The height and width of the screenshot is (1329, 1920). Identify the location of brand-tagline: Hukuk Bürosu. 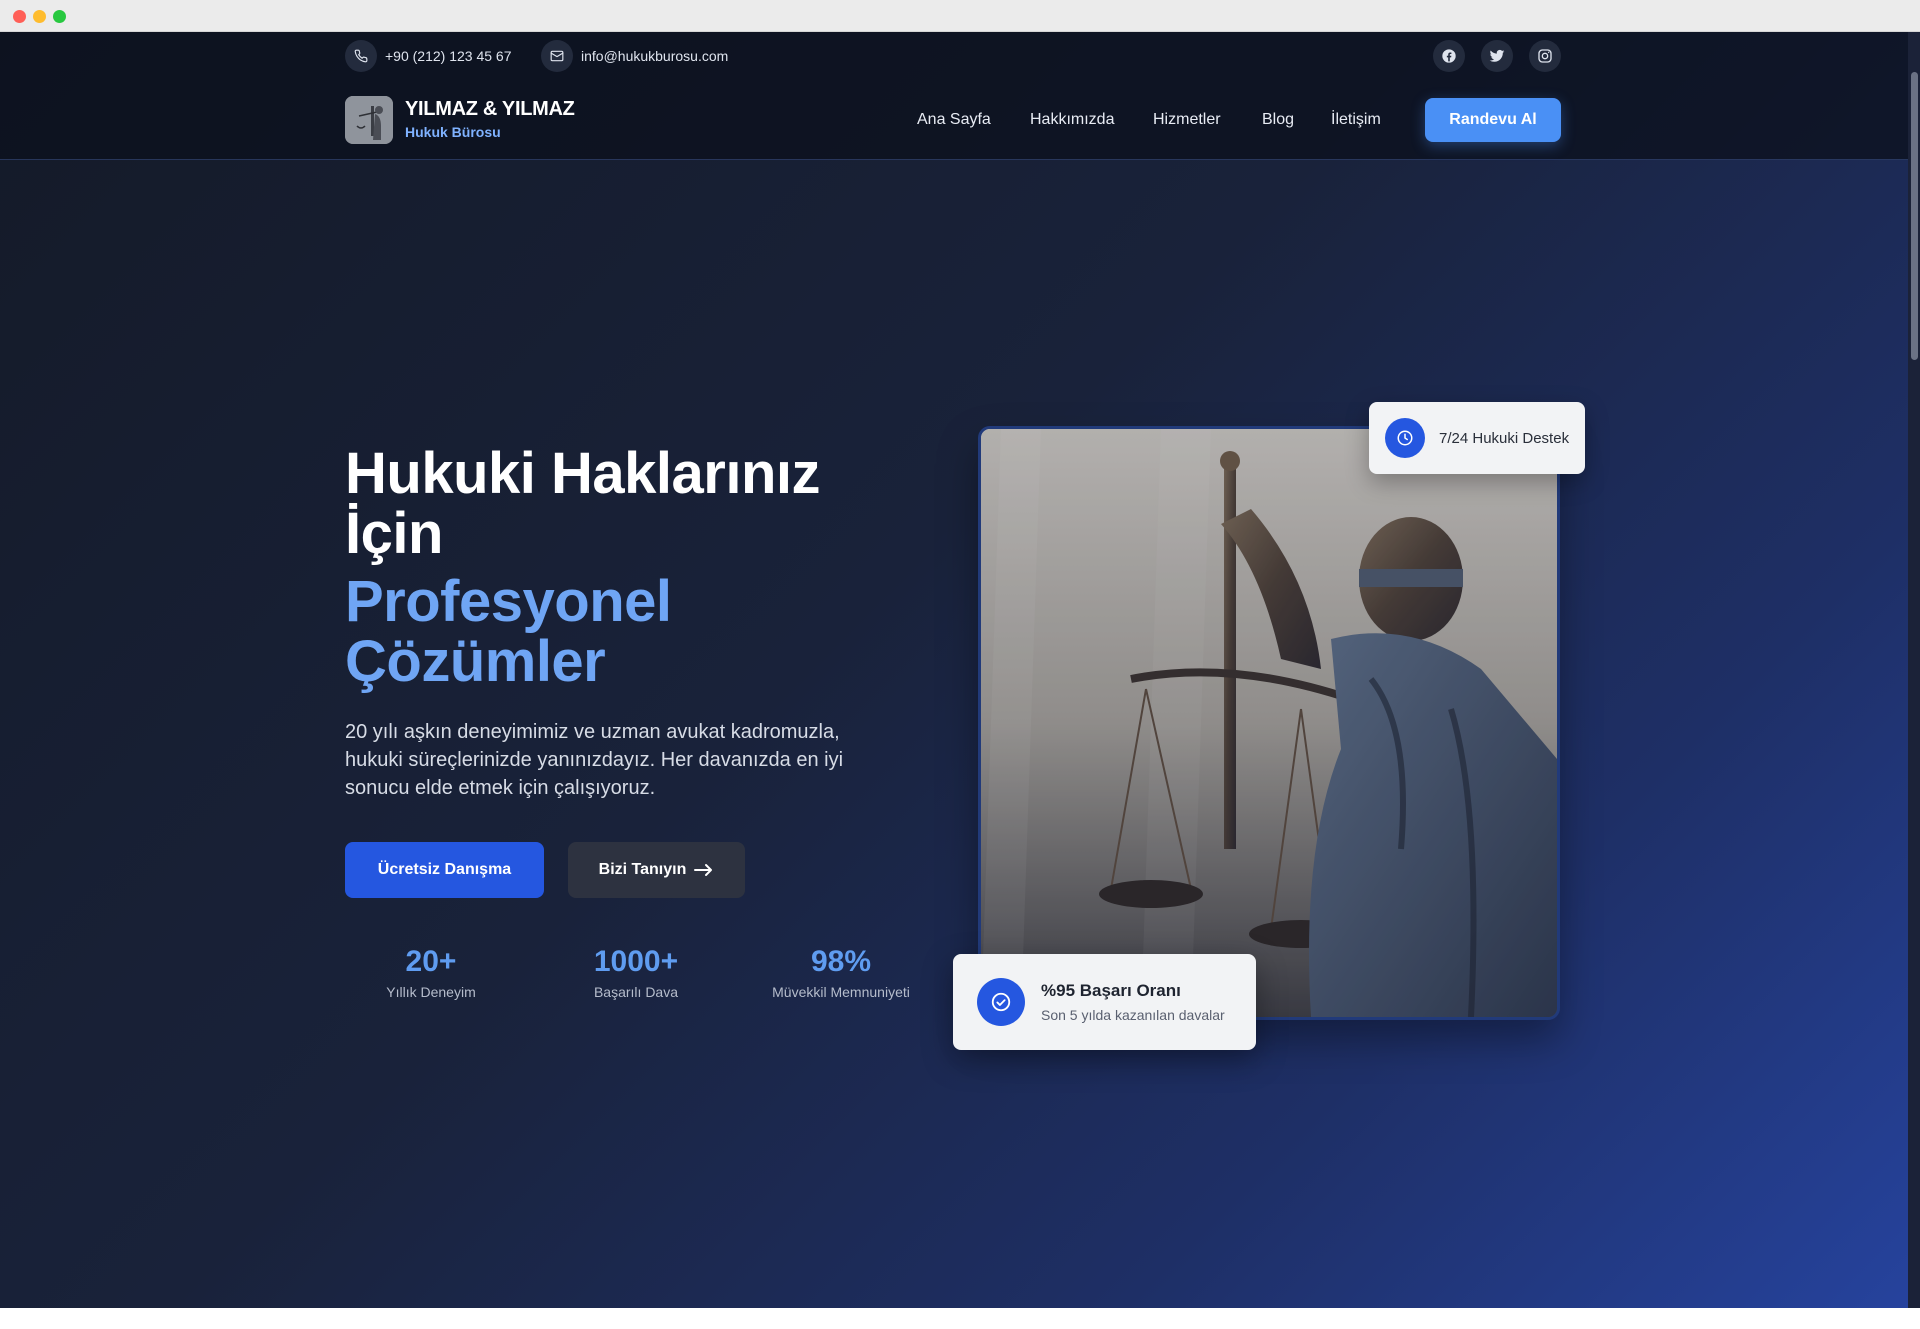
(453, 132).